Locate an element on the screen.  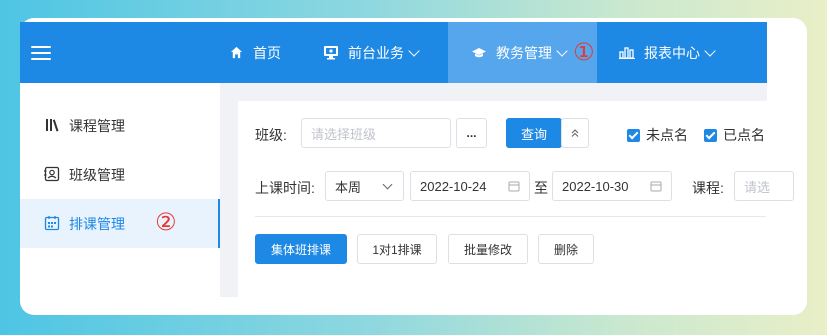
sidebar-item-course: 课程管理 is located at coordinates (120, 125).